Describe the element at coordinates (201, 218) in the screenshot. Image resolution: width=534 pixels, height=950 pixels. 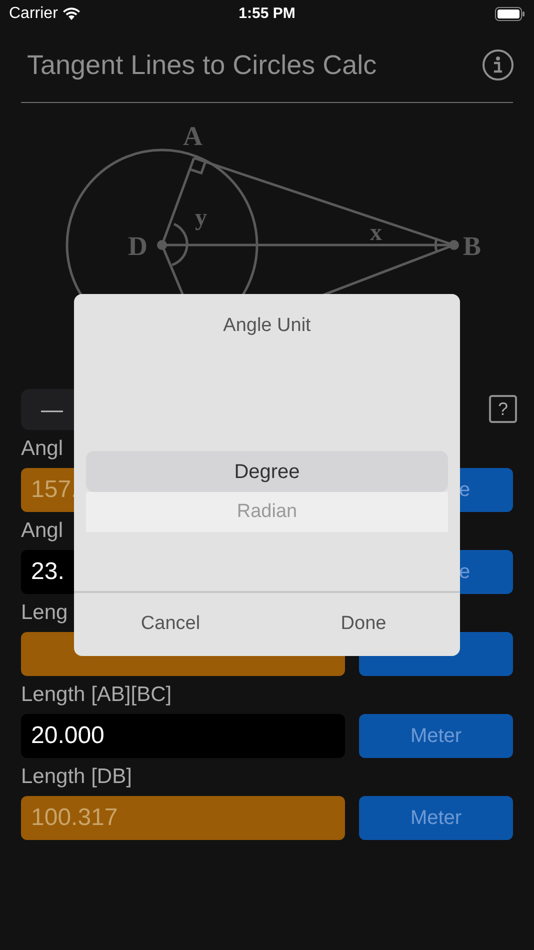
I see `point-label: y` at that location.